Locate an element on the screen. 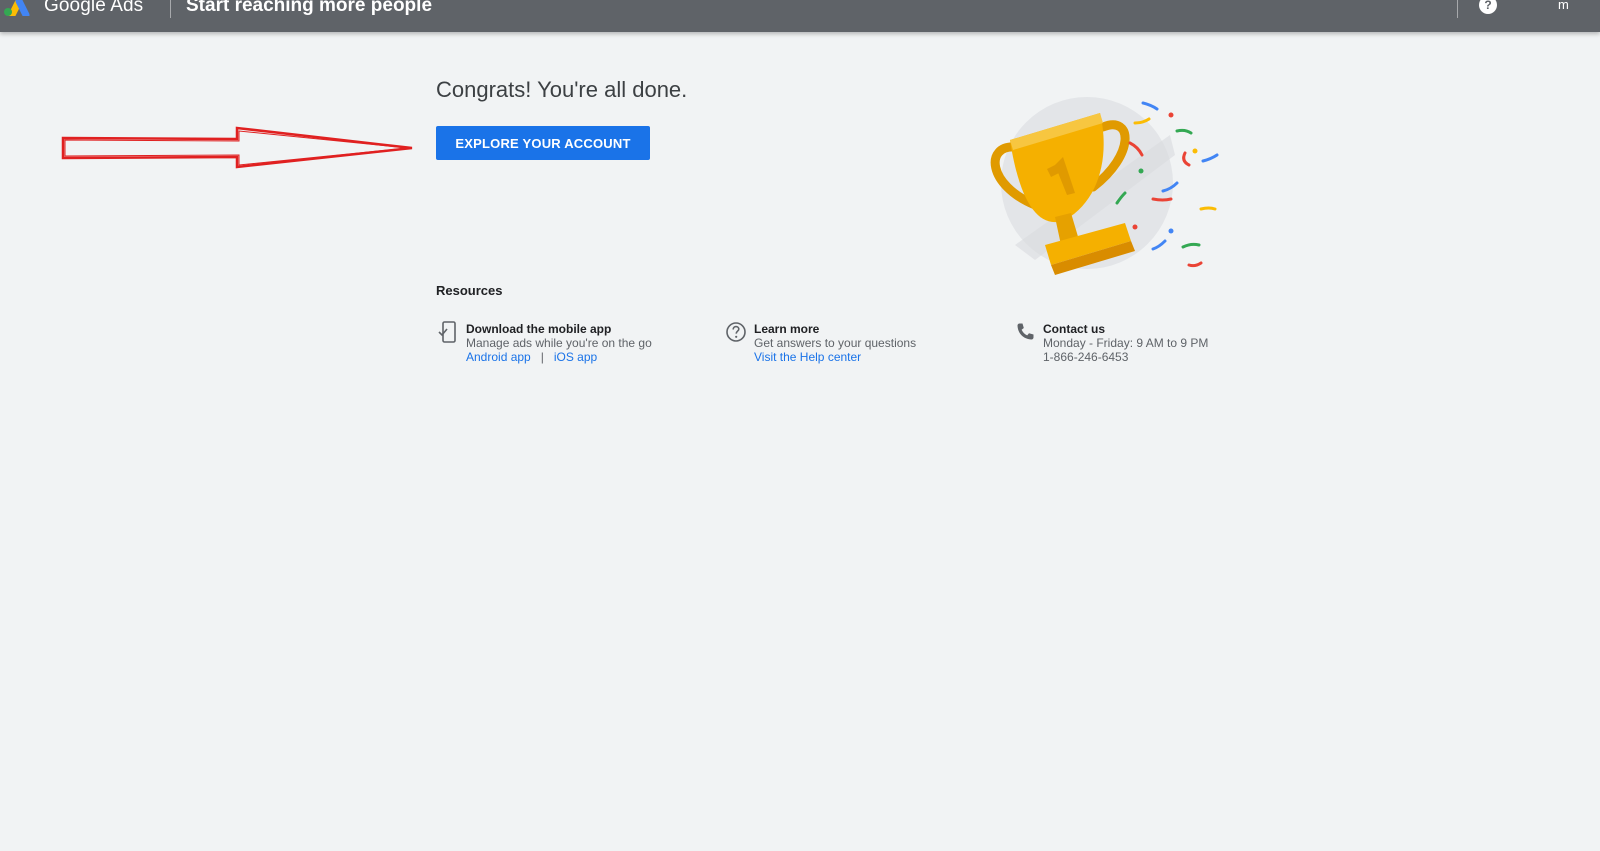 Image resolution: width=1600 pixels, height=851 pixels. explore-account-button: EXPLORE YOUR ACCOUNT is located at coordinates (543, 143).